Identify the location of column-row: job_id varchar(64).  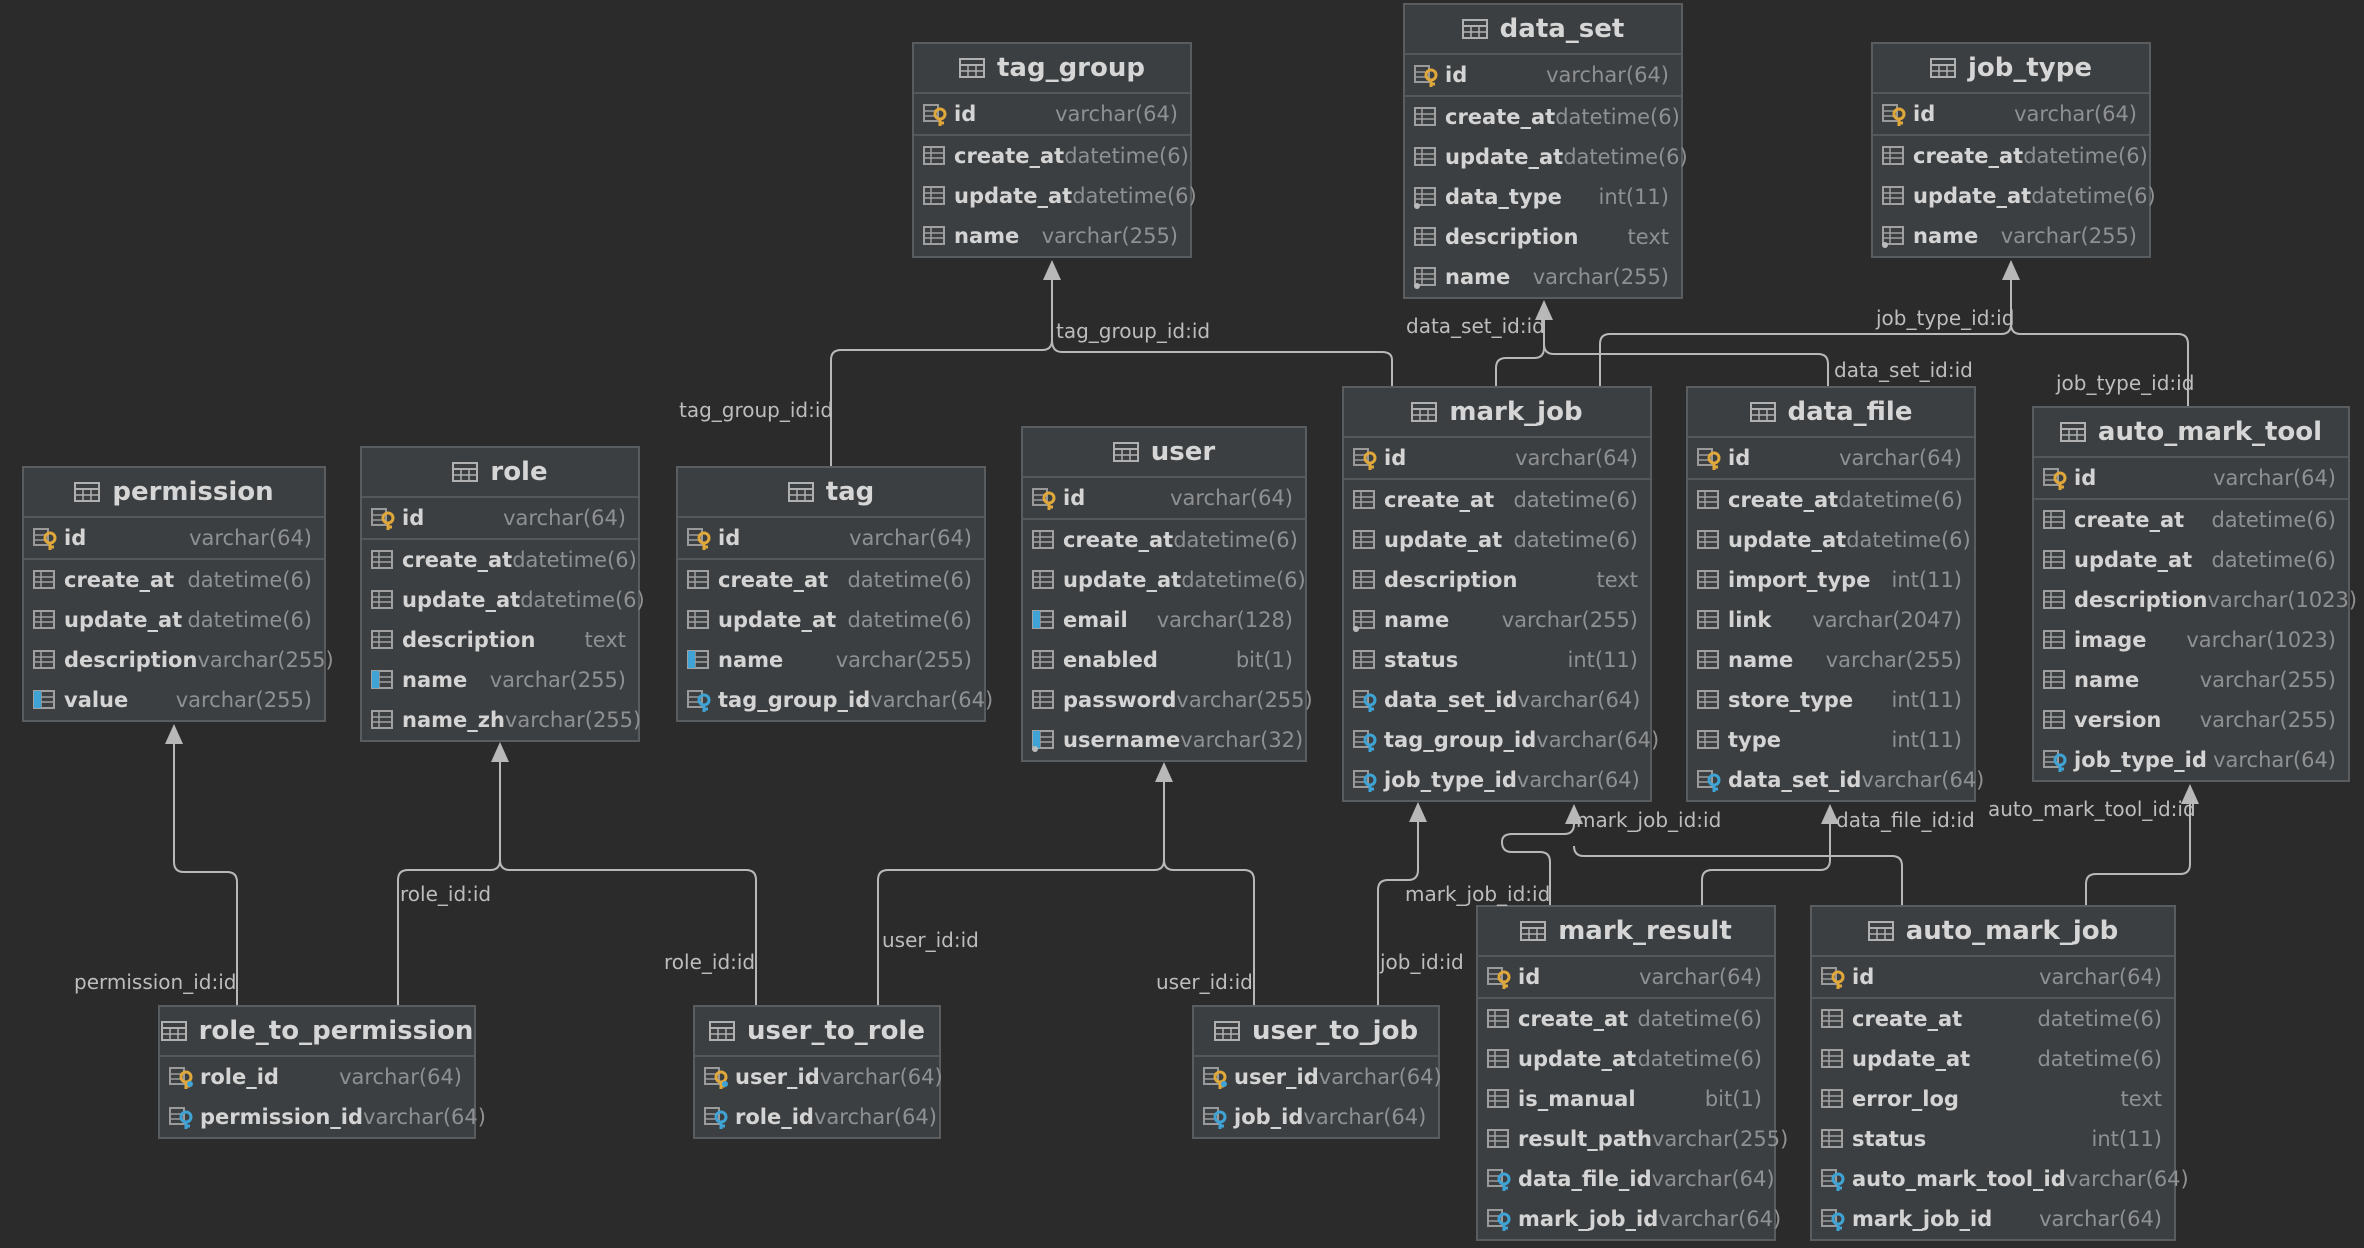
(1316, 1117).